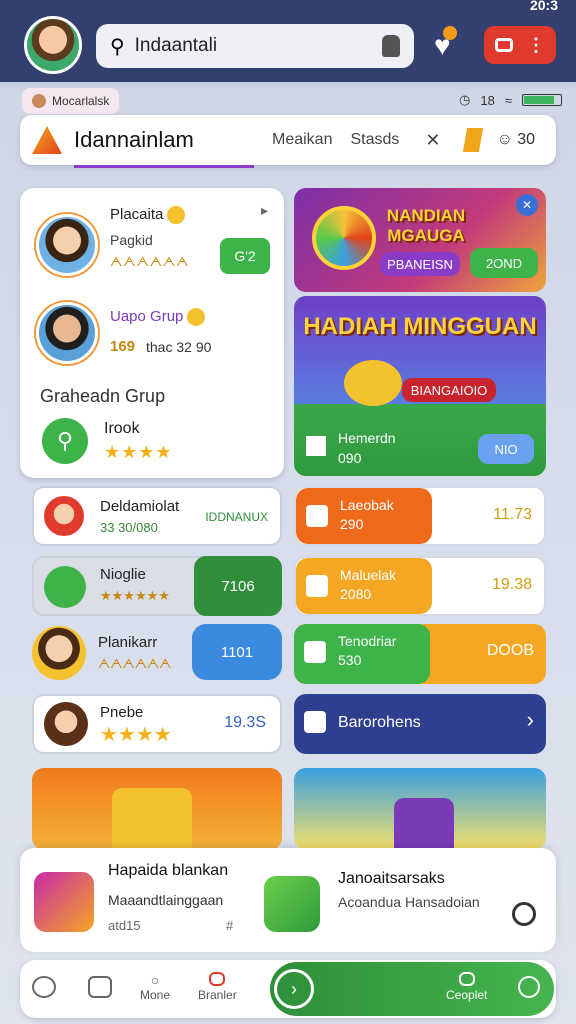 This screenshot has height=1024, width=576. Describe the element at coordinates (166, 900) in the screenshot. I see `bottom-left-sub: Maaandtlainggaan` at that location.